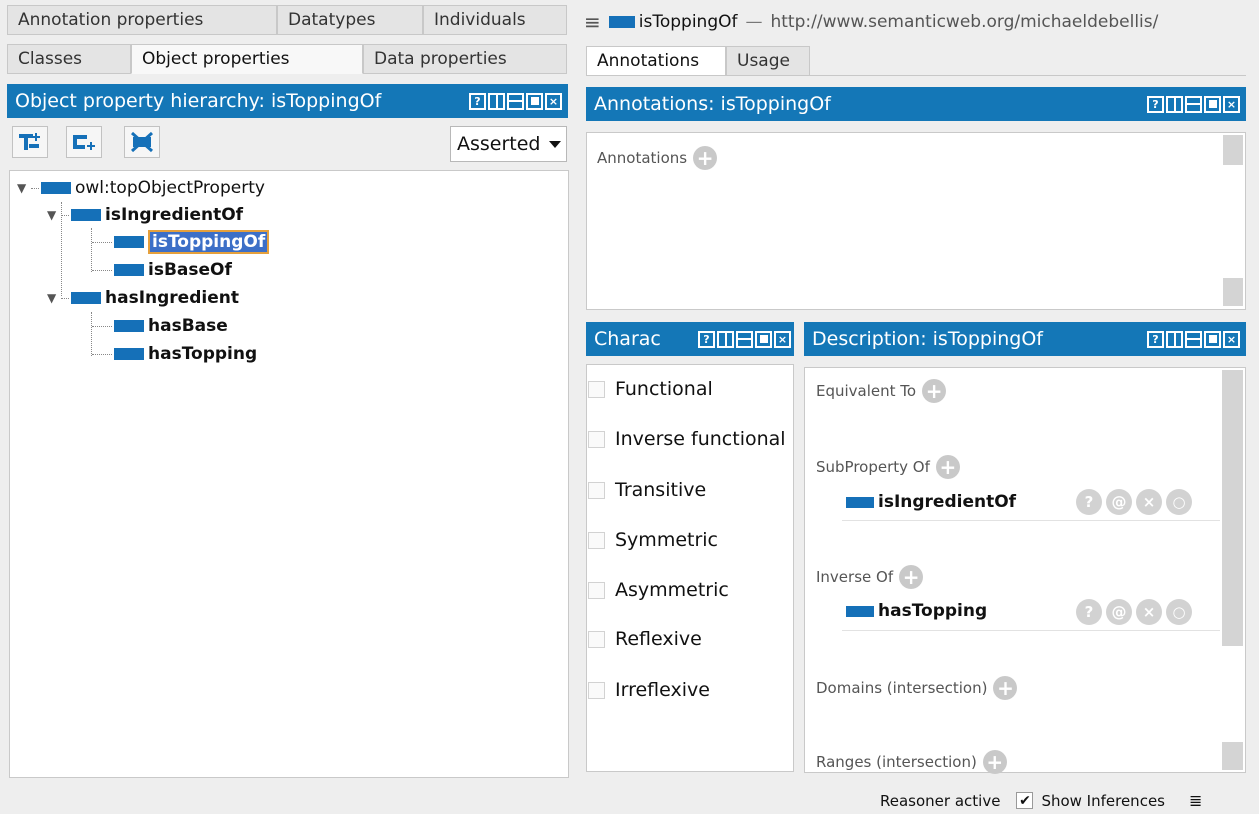 Image resolution: width=1259 pixels, height=814 pixels. What do you see at coordinates (181, 242) in the screenshot?
I see `tree-node-is-topping-of: isToppingOf` at bounding box center [181, 242].